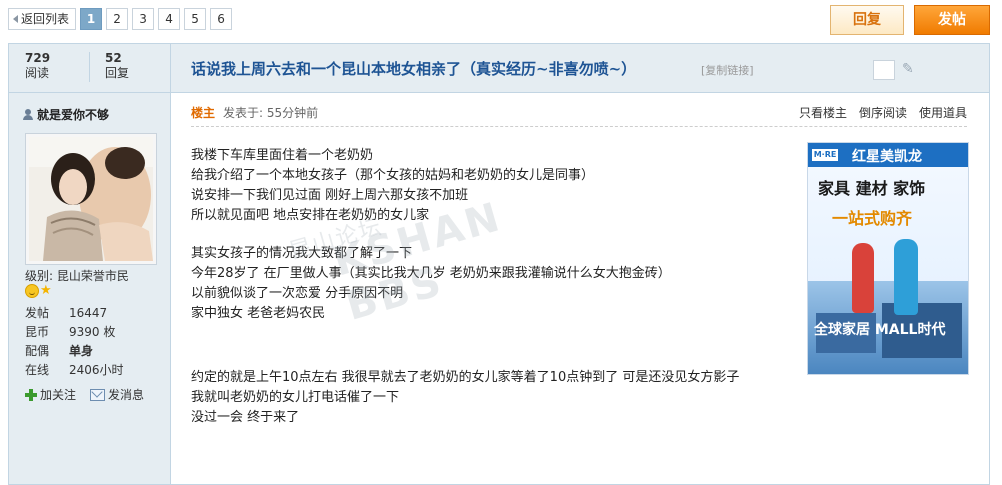 The image size is (1002, 485). What do you see at coordinates (73, 114) in the screenshot?
I see `author-name: 就是爱你不够` at bounding box center [73, 114].